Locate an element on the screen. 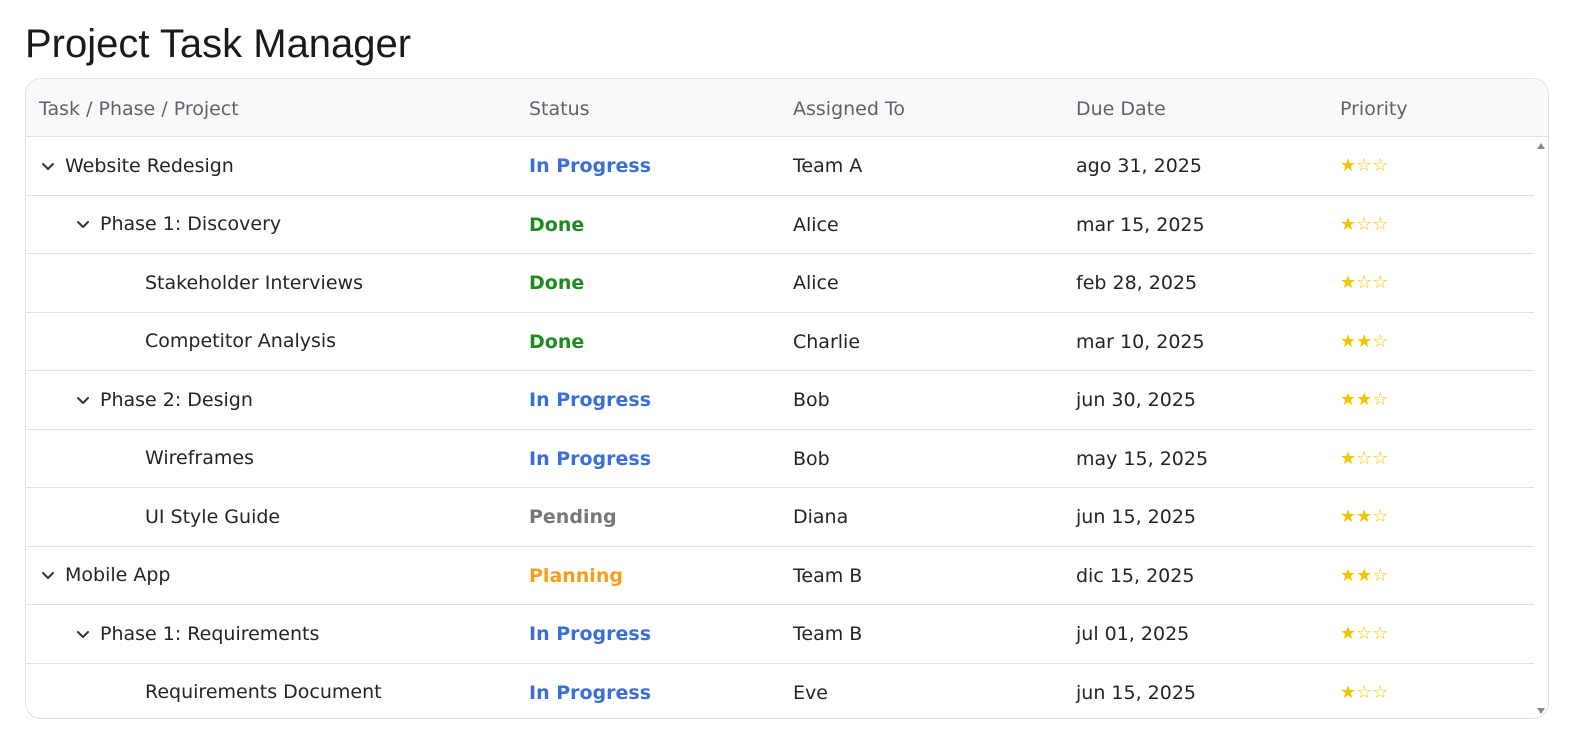  due-date-cell: may 15, 2025 is located at coordinates (1142, 458).